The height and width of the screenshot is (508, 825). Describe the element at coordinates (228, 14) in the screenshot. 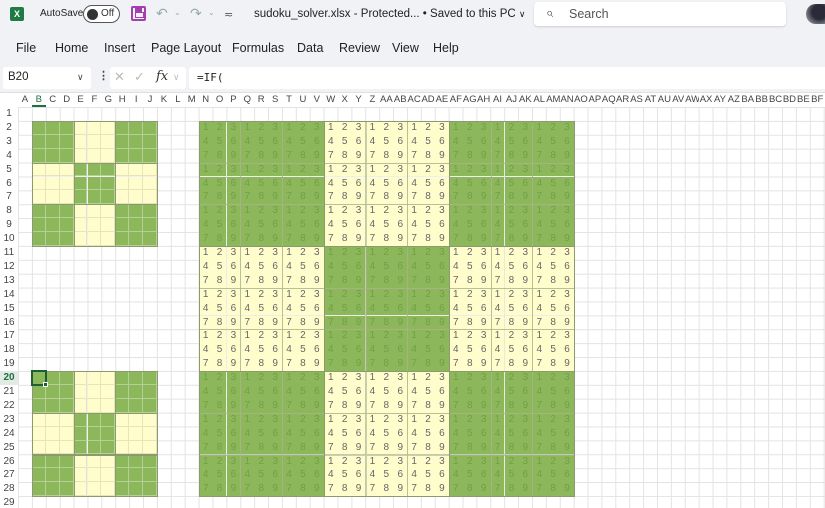

I see `customize-toolbar-icon: ≂` at that location.